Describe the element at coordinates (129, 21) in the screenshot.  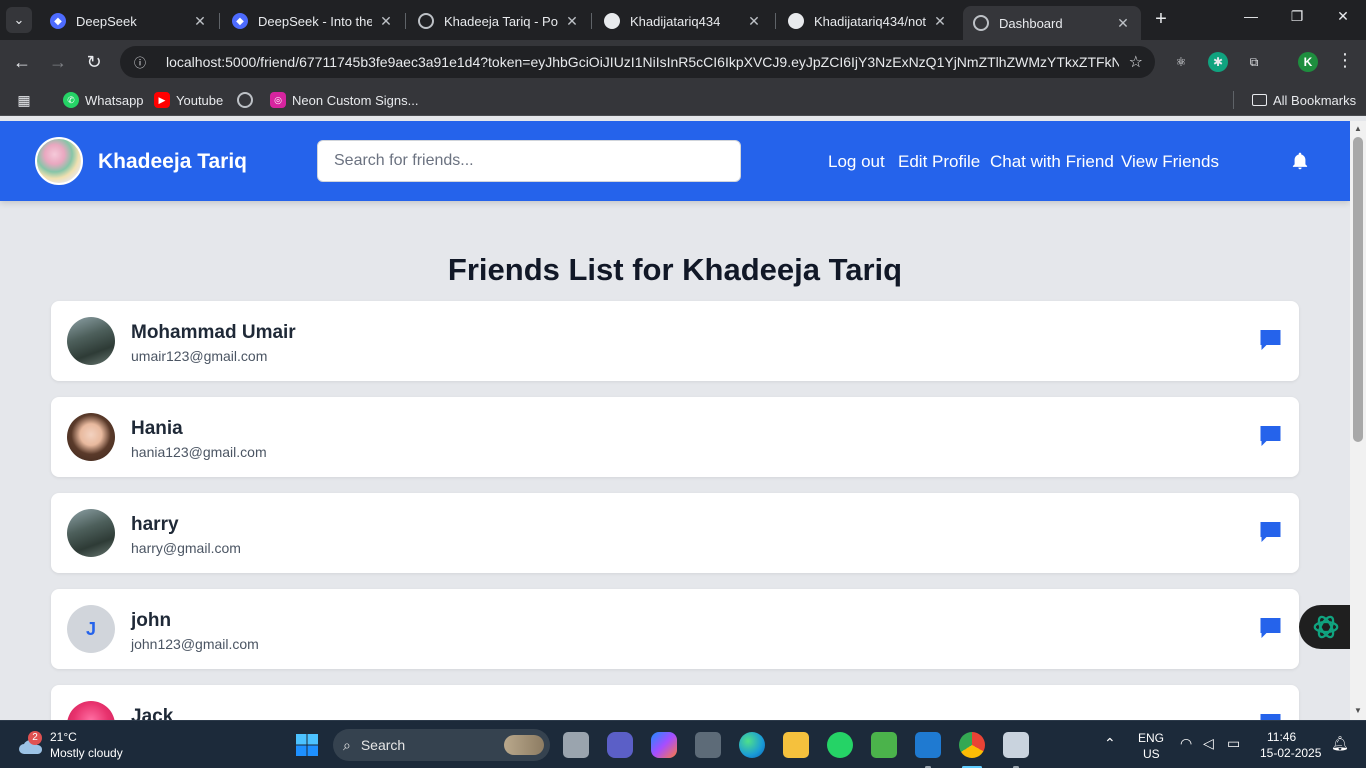
I see `browser-tab-deepseek: ◆ DeepSeek ✕` at that location.